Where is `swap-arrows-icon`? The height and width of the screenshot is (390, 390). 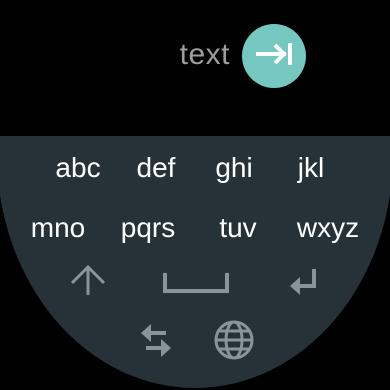
swap-arrows-icon is located at coordinates (156, 342).